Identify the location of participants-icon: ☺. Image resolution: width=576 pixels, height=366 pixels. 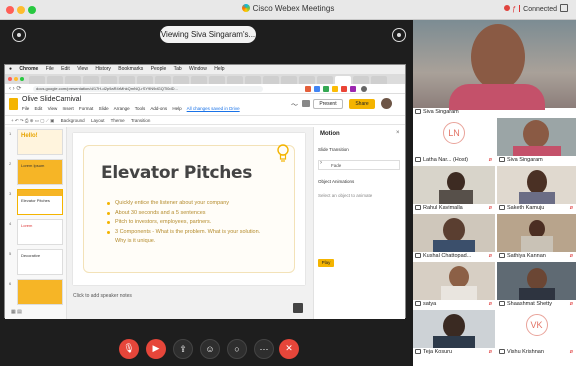
(210, 349).